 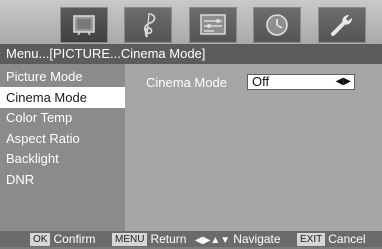 What do you see at coordinates (62, 158) in the screenshot?
I see `sidebar-item-backlight: Backlight` at bounding box center [62, 158].